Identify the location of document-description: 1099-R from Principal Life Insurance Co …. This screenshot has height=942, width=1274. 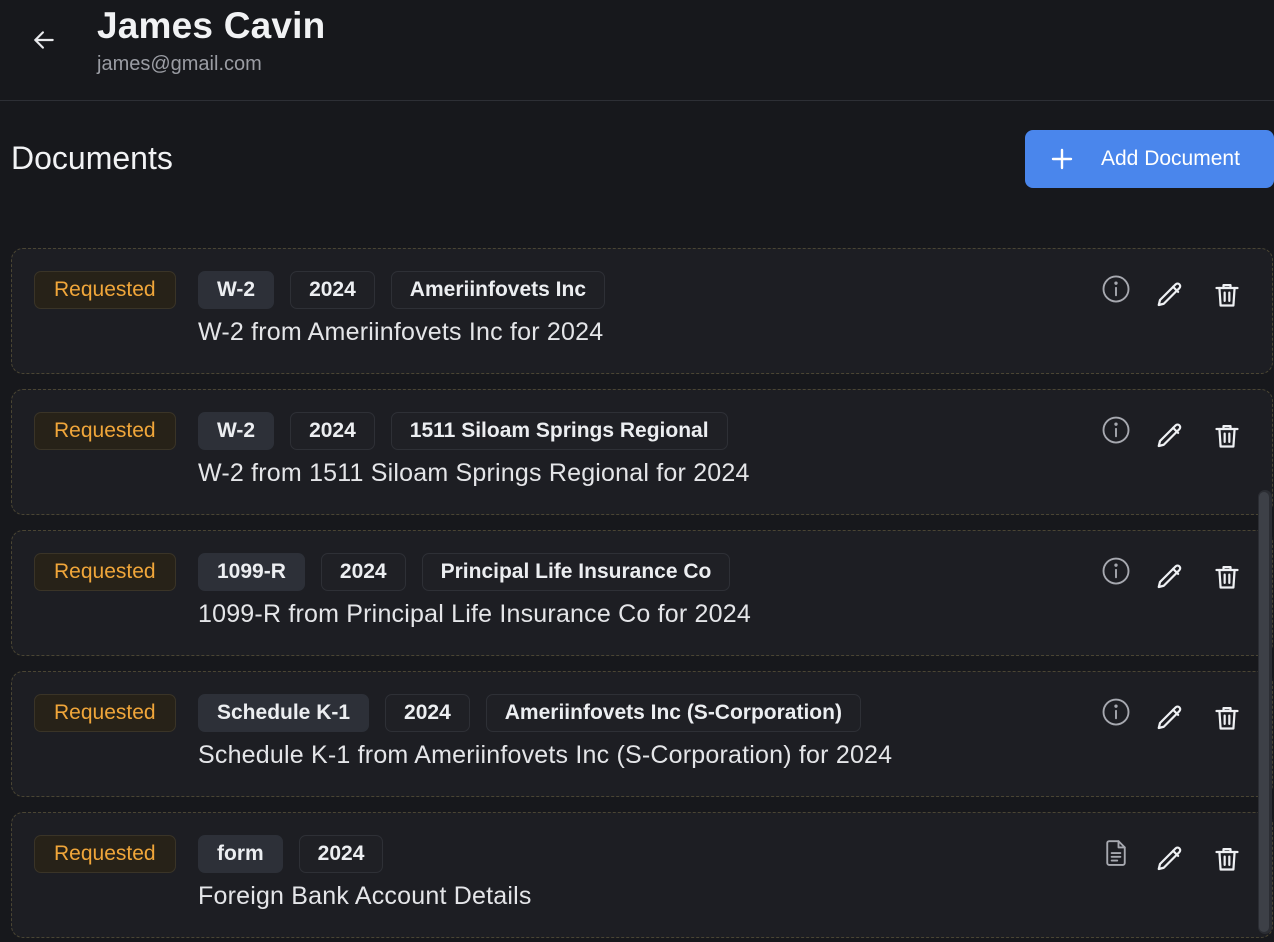
(474, 614).